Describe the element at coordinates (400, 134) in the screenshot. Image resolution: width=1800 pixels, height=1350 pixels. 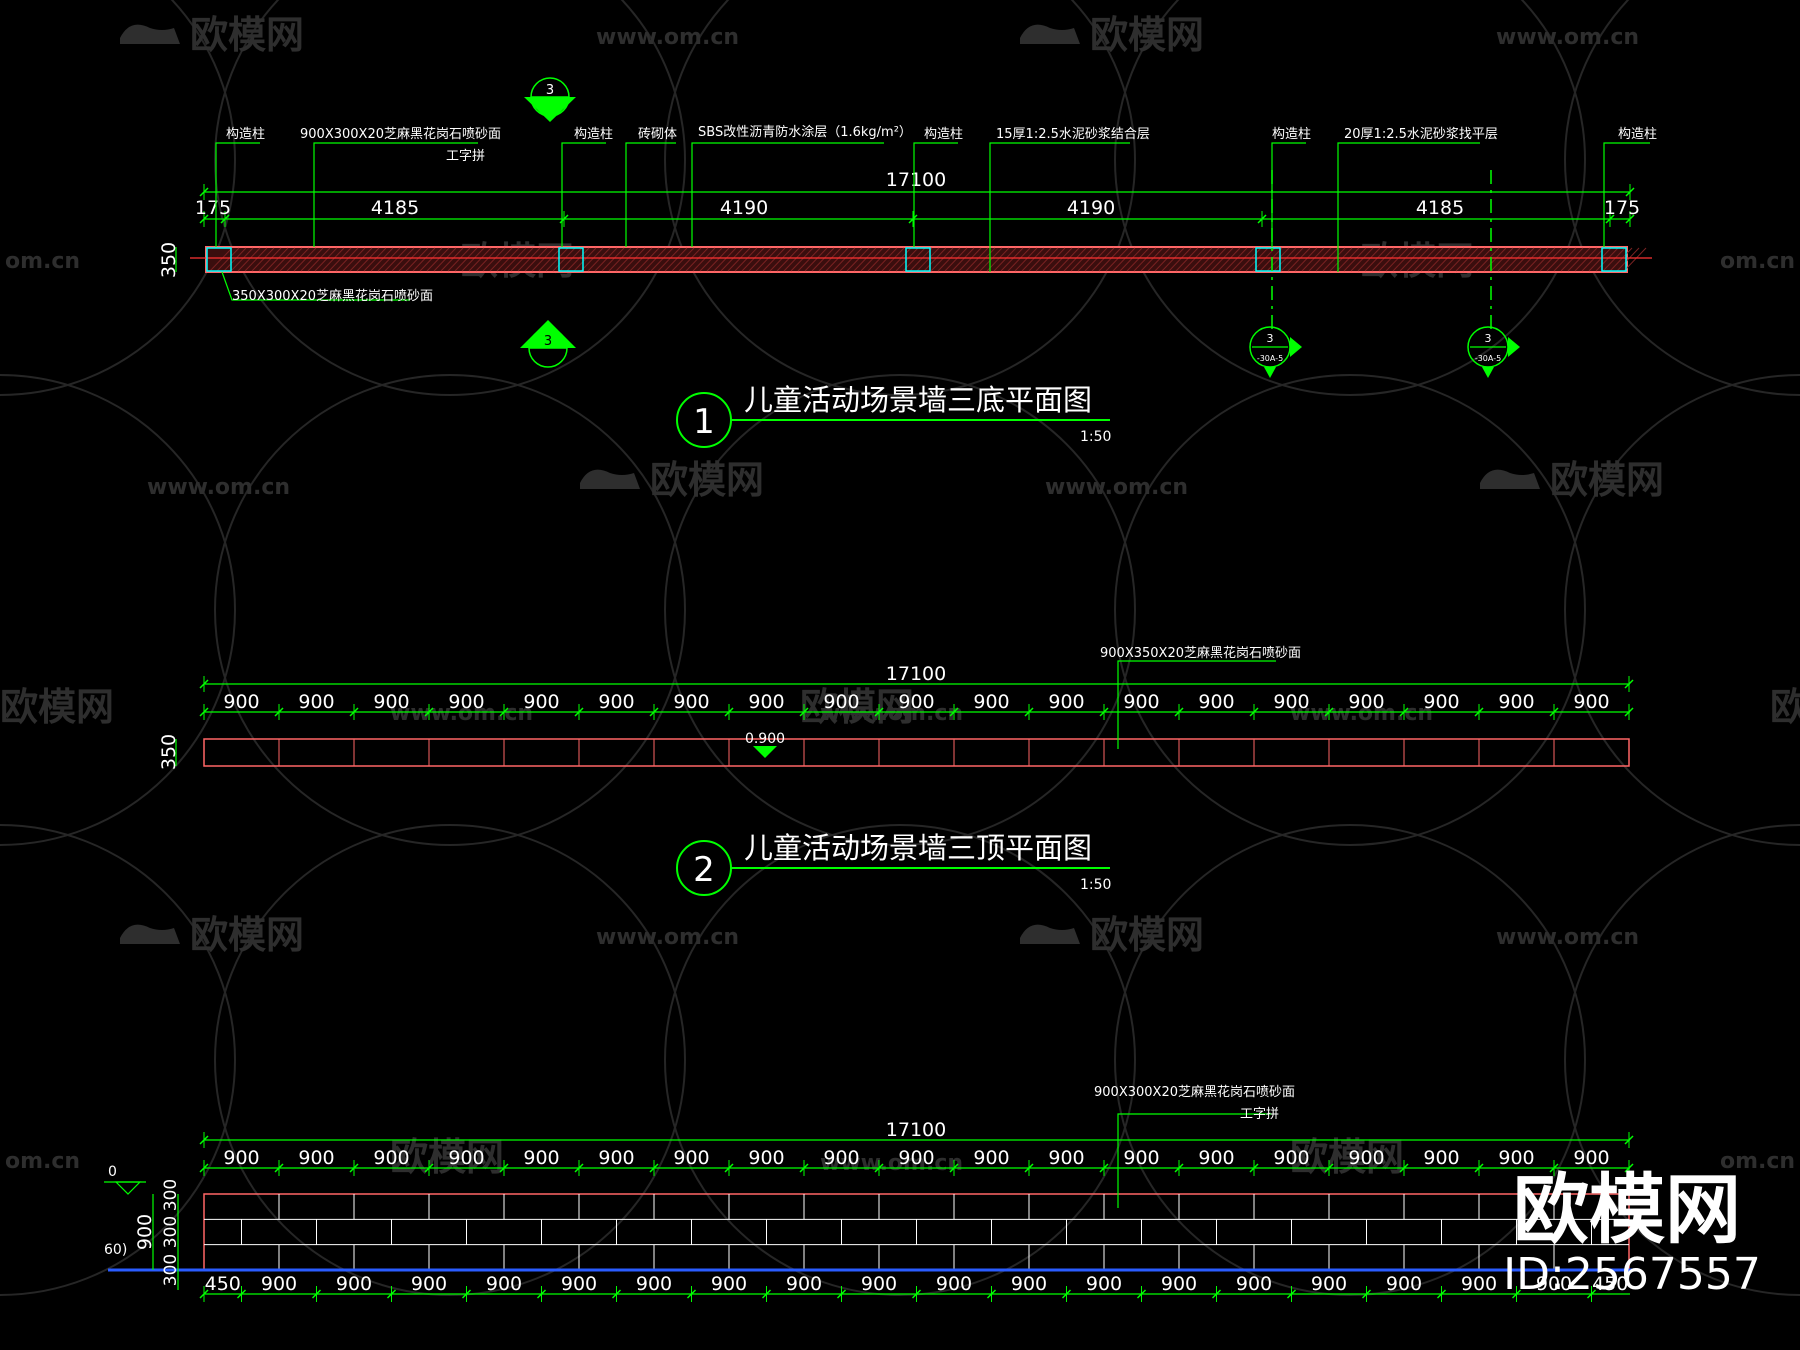
I see `plan-1-label-stone-face: 900X300X20芝麻黑花岗石喷砂面` at that location.